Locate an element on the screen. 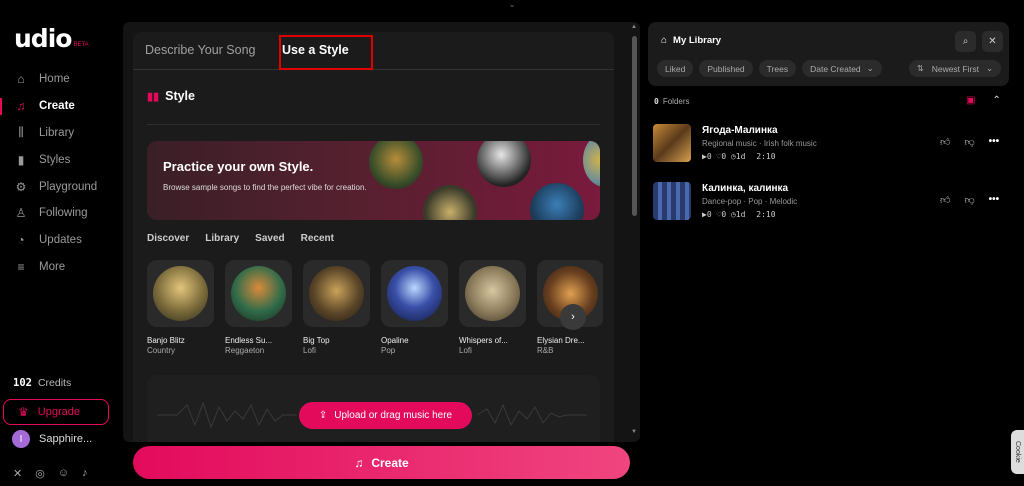 The width and height of the screenshot is (1024, 486). song-title: Калинка, калинка is located at coordinates (745, 188).